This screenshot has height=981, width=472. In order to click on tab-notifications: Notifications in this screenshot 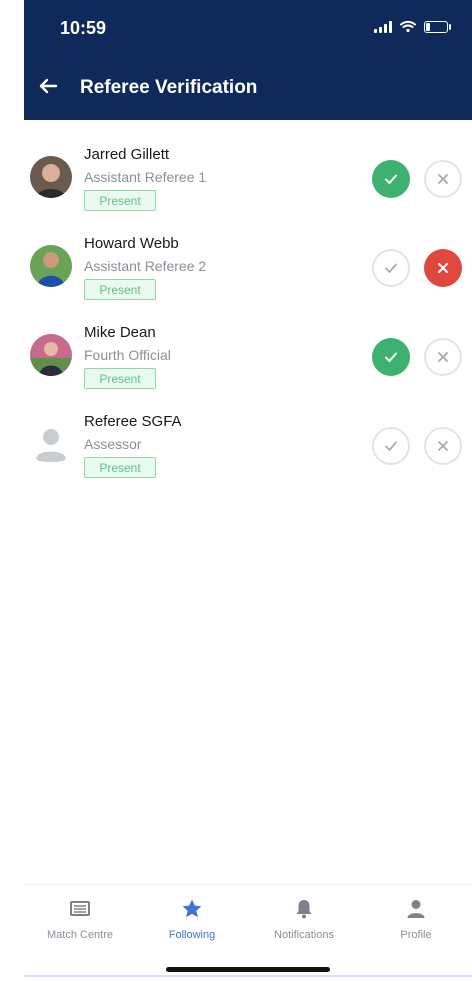, I will do `click(304, 923)`.